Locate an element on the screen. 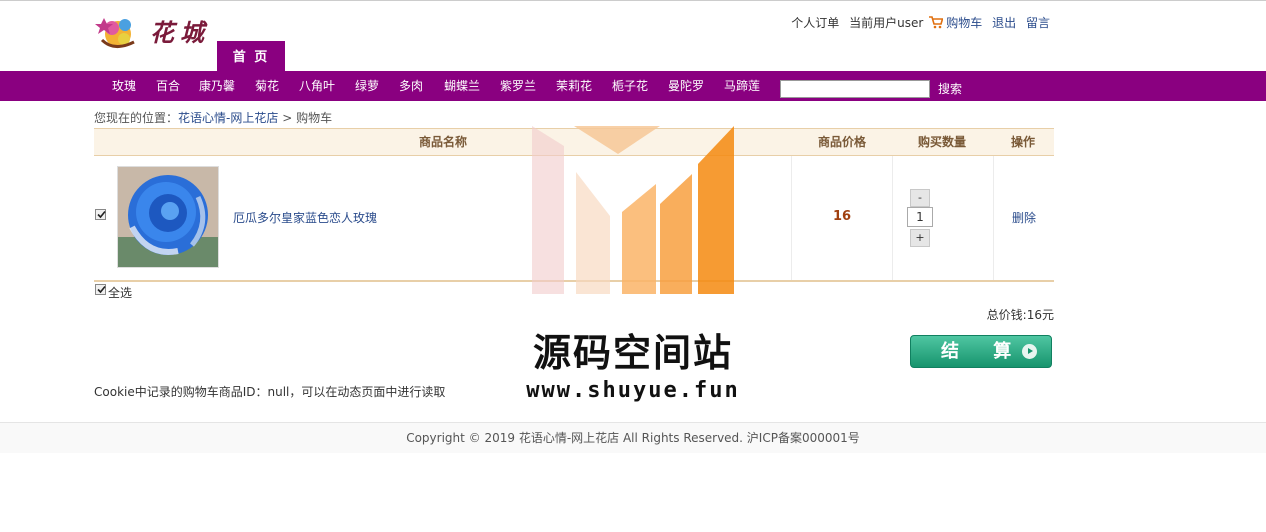  cart-icon is located at coordinates (936, 22).